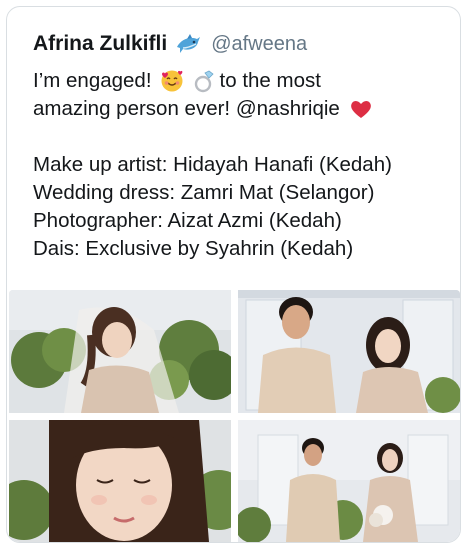 The width and height of the screenshot is (467, 549). I want to click on tweet-line-1: I’m engaged! to the most, so click(243, 81).